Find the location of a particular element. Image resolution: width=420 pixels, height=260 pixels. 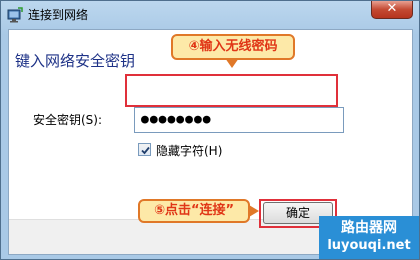

close-icon: ✕ is located at coordinates (392, 8).